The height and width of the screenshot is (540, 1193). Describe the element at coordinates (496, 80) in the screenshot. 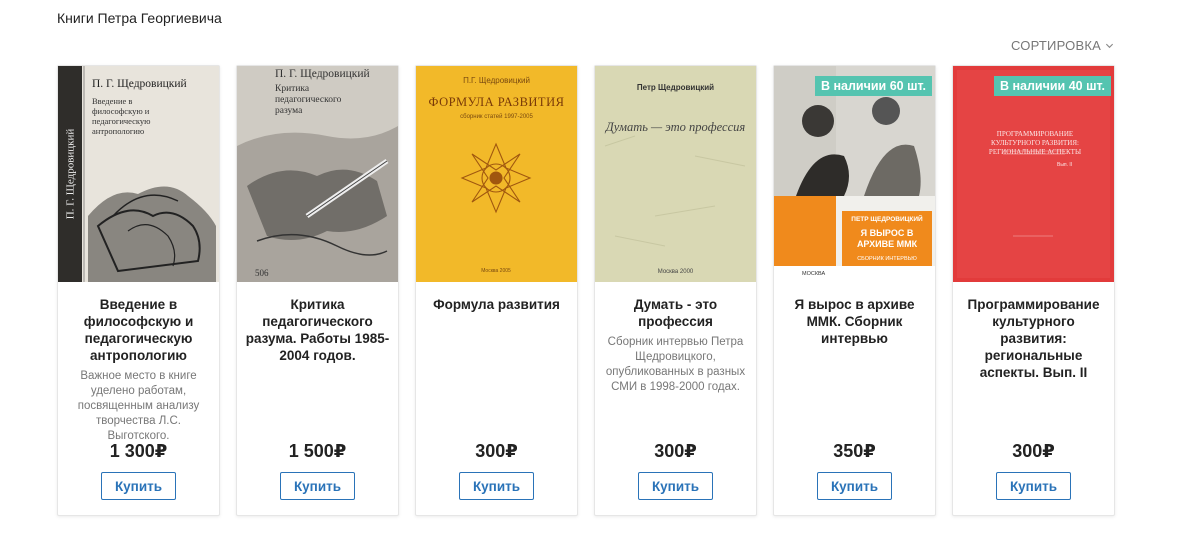

I see `cover-author: П.Г. Щедровицкий` at that location.